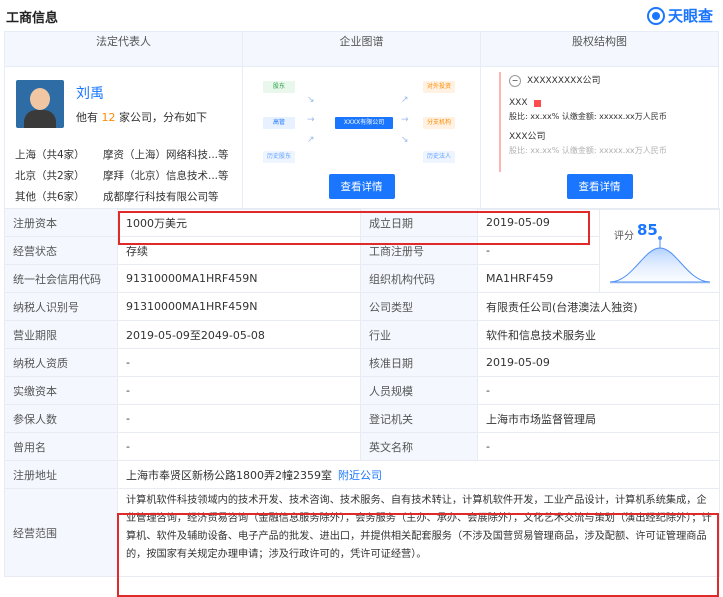  I want to click on field-value: MA1HRF459, so click(538, 278).